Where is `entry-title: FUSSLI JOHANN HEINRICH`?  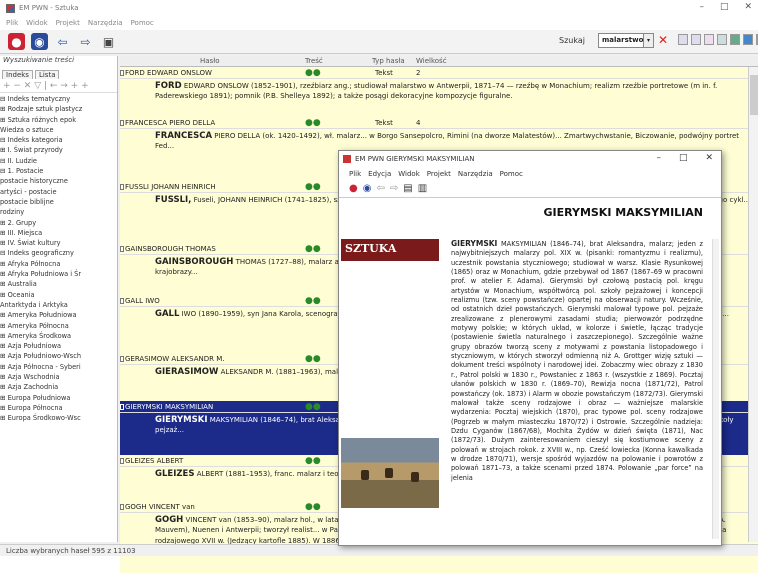
entry-title: FUSSLI JOHANN HEINRICH is located at coordinates (170, 187).